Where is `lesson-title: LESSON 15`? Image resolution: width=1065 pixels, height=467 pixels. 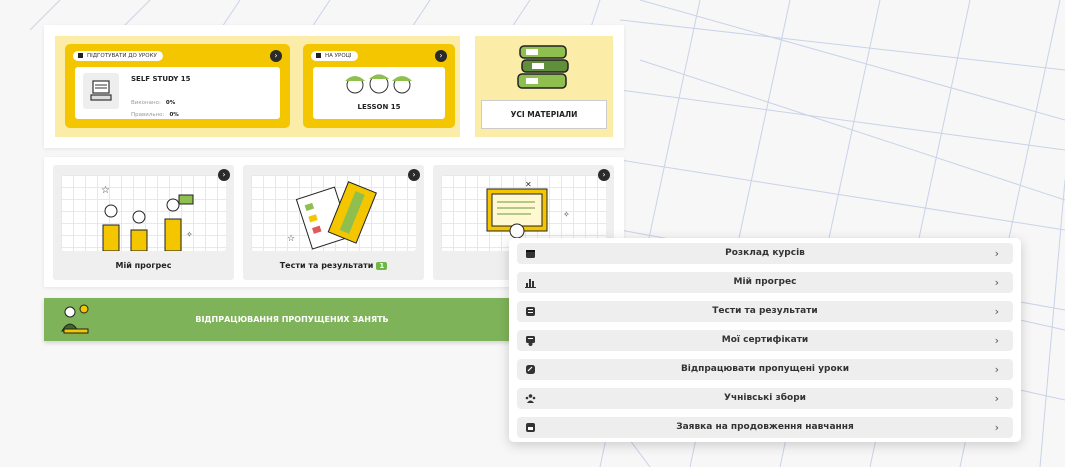
lesson-title: LESSON 15 is located at coordinates (379, 107).